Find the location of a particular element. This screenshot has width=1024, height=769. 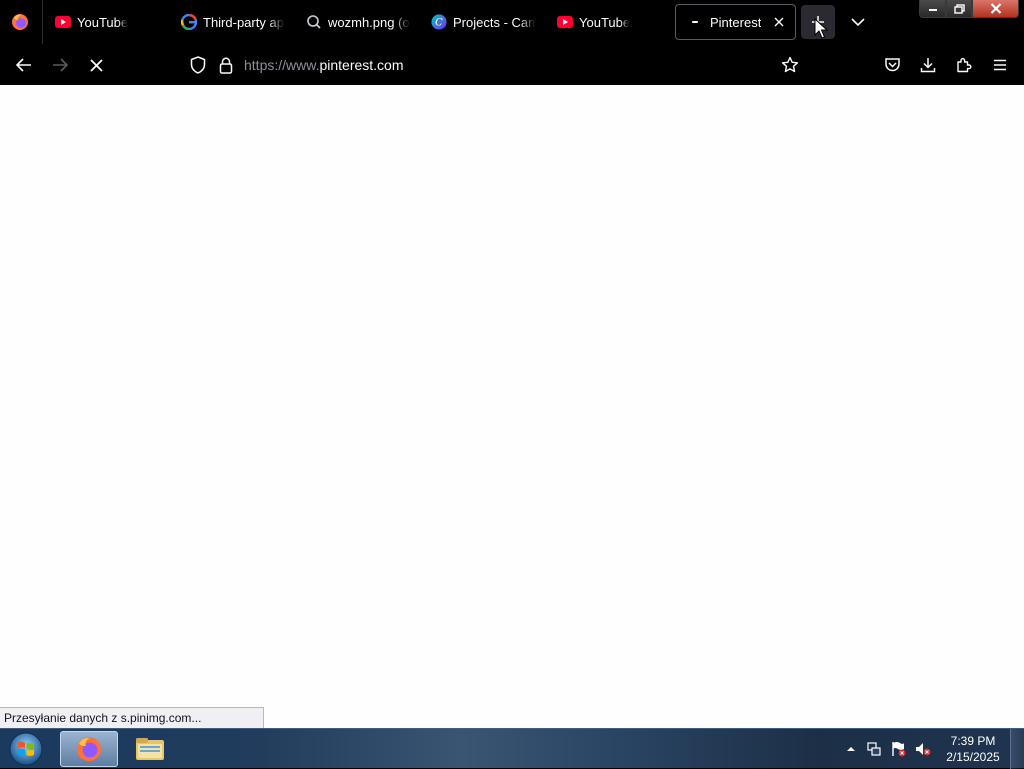

tab-title: wozmh.png (o is located at coordinates (369, 22).